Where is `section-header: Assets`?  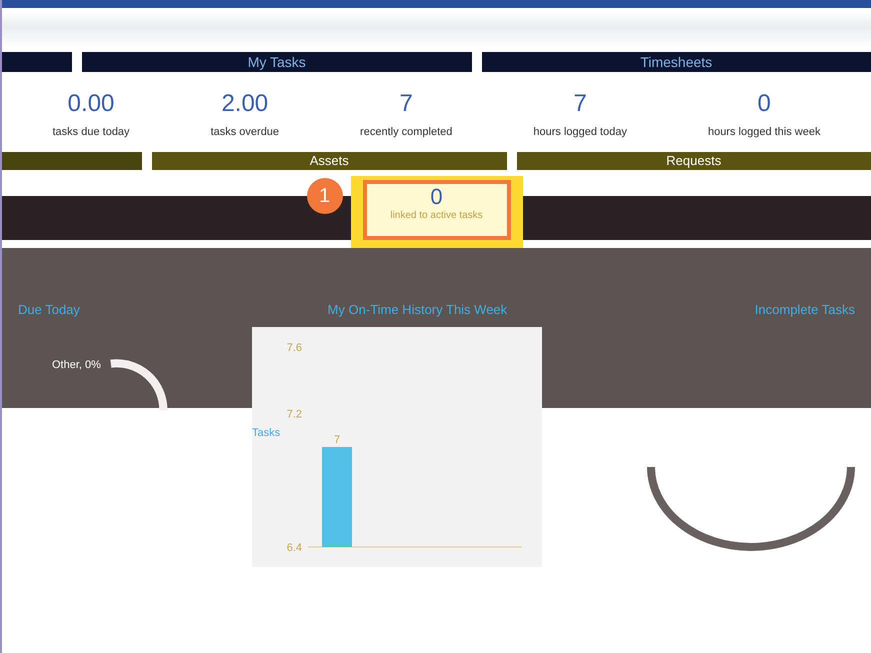 section-header: Assets is located at coordinates (329, 161).